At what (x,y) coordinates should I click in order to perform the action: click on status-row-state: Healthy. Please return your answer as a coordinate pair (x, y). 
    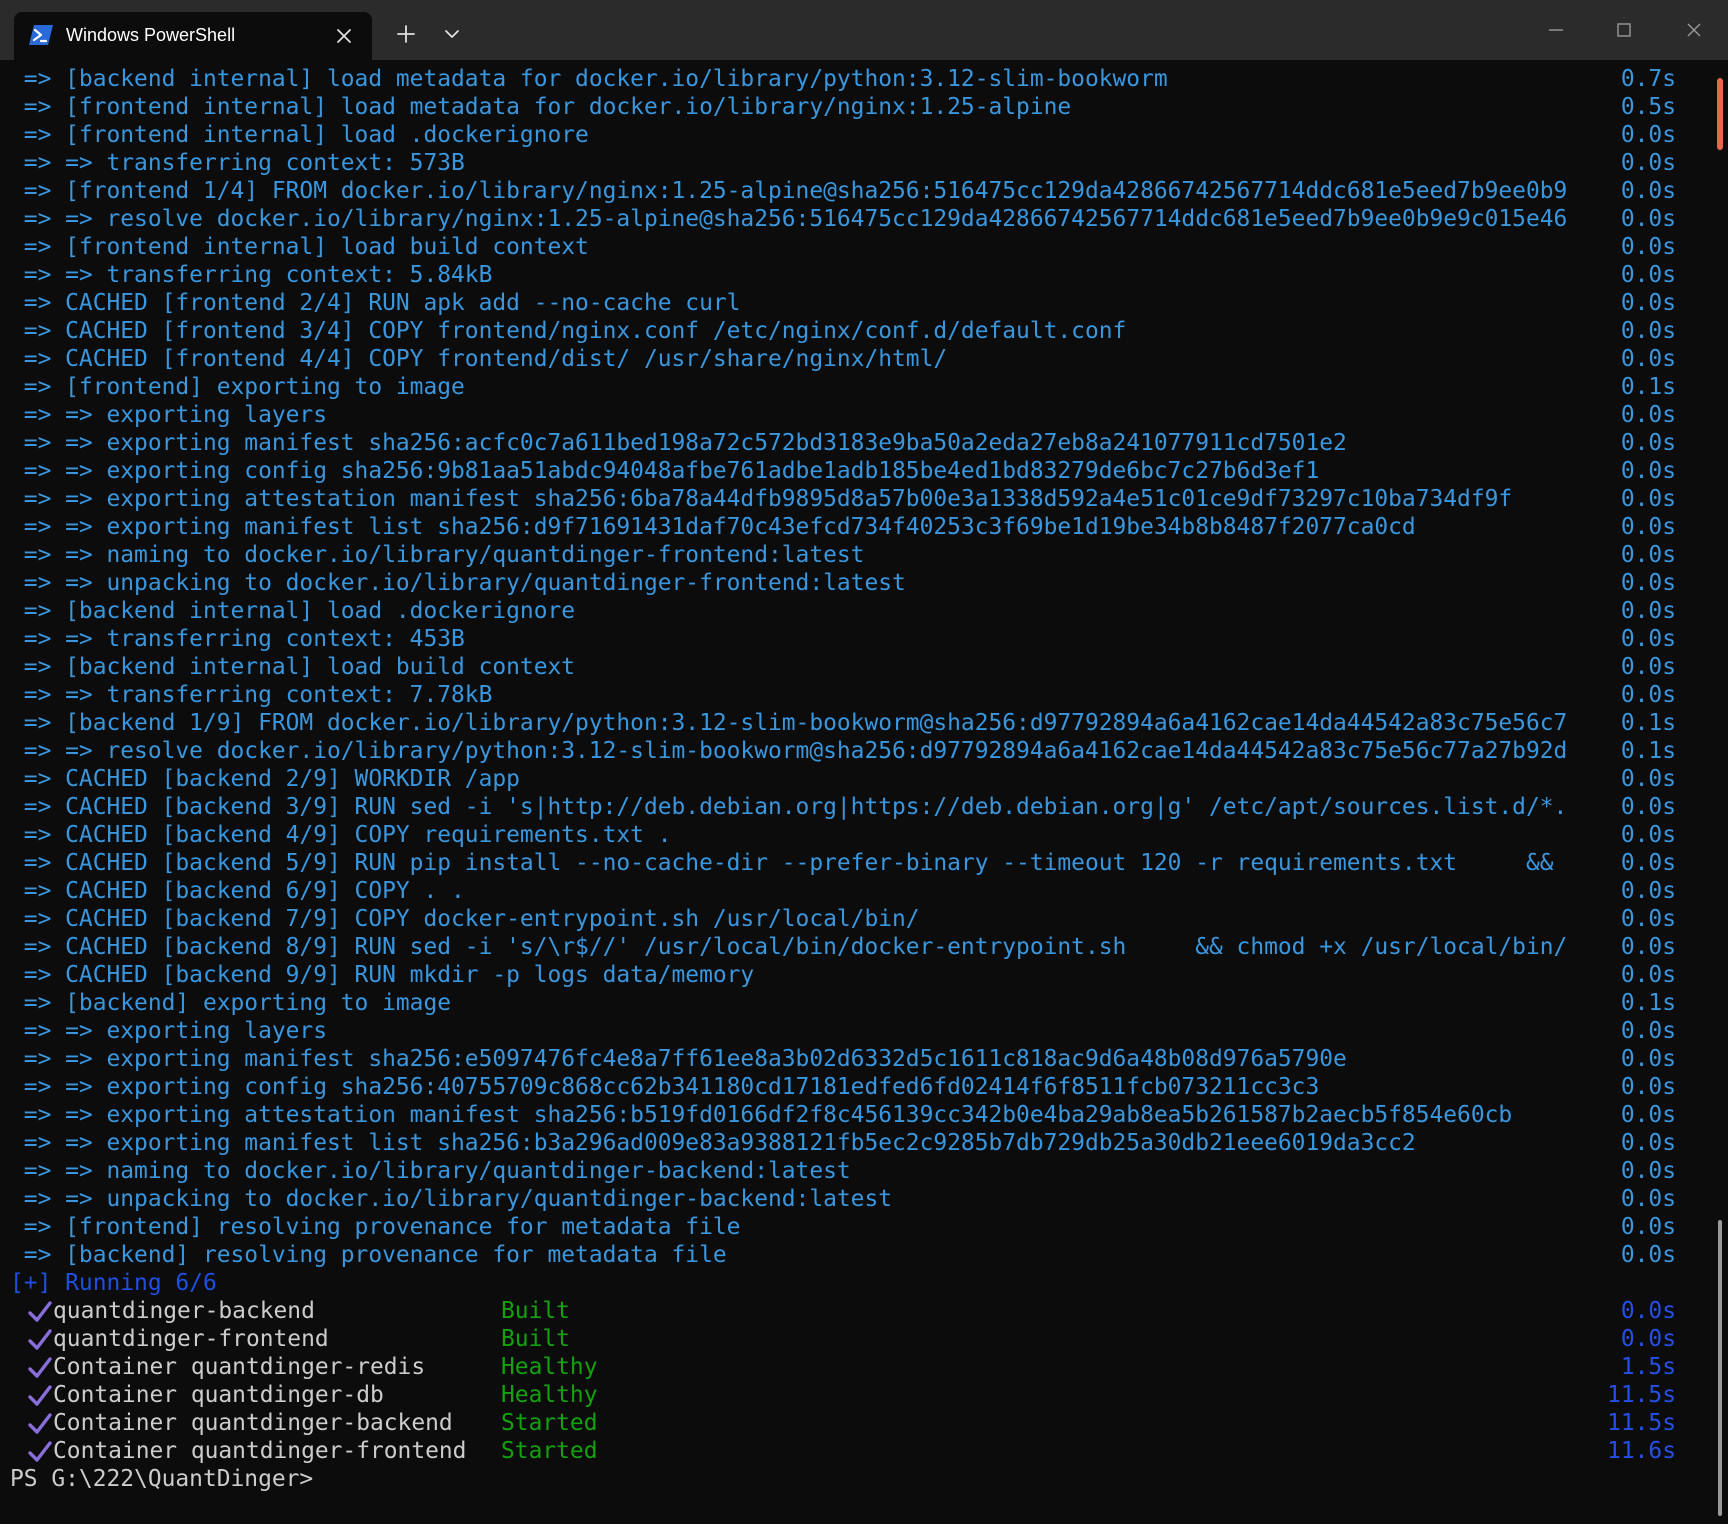
    Looking at the image, I should click on (549, 1395).